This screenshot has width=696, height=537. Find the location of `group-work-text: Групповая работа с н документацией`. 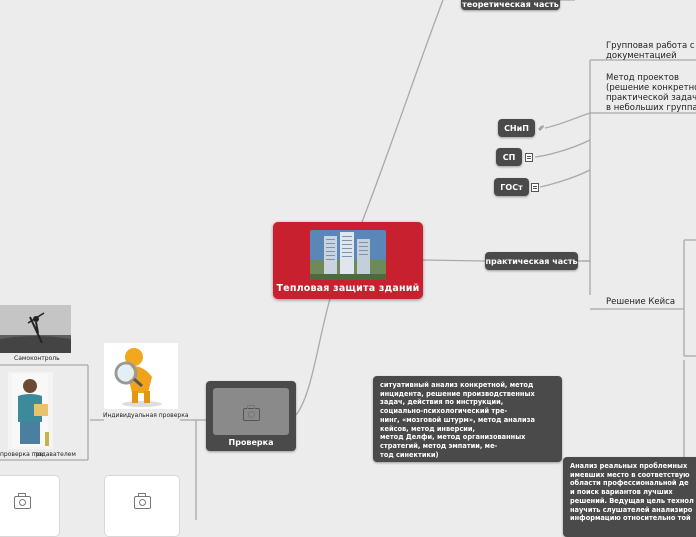

group-work-text: Групповая работа с н документацией is located at coordinates (651, 51).